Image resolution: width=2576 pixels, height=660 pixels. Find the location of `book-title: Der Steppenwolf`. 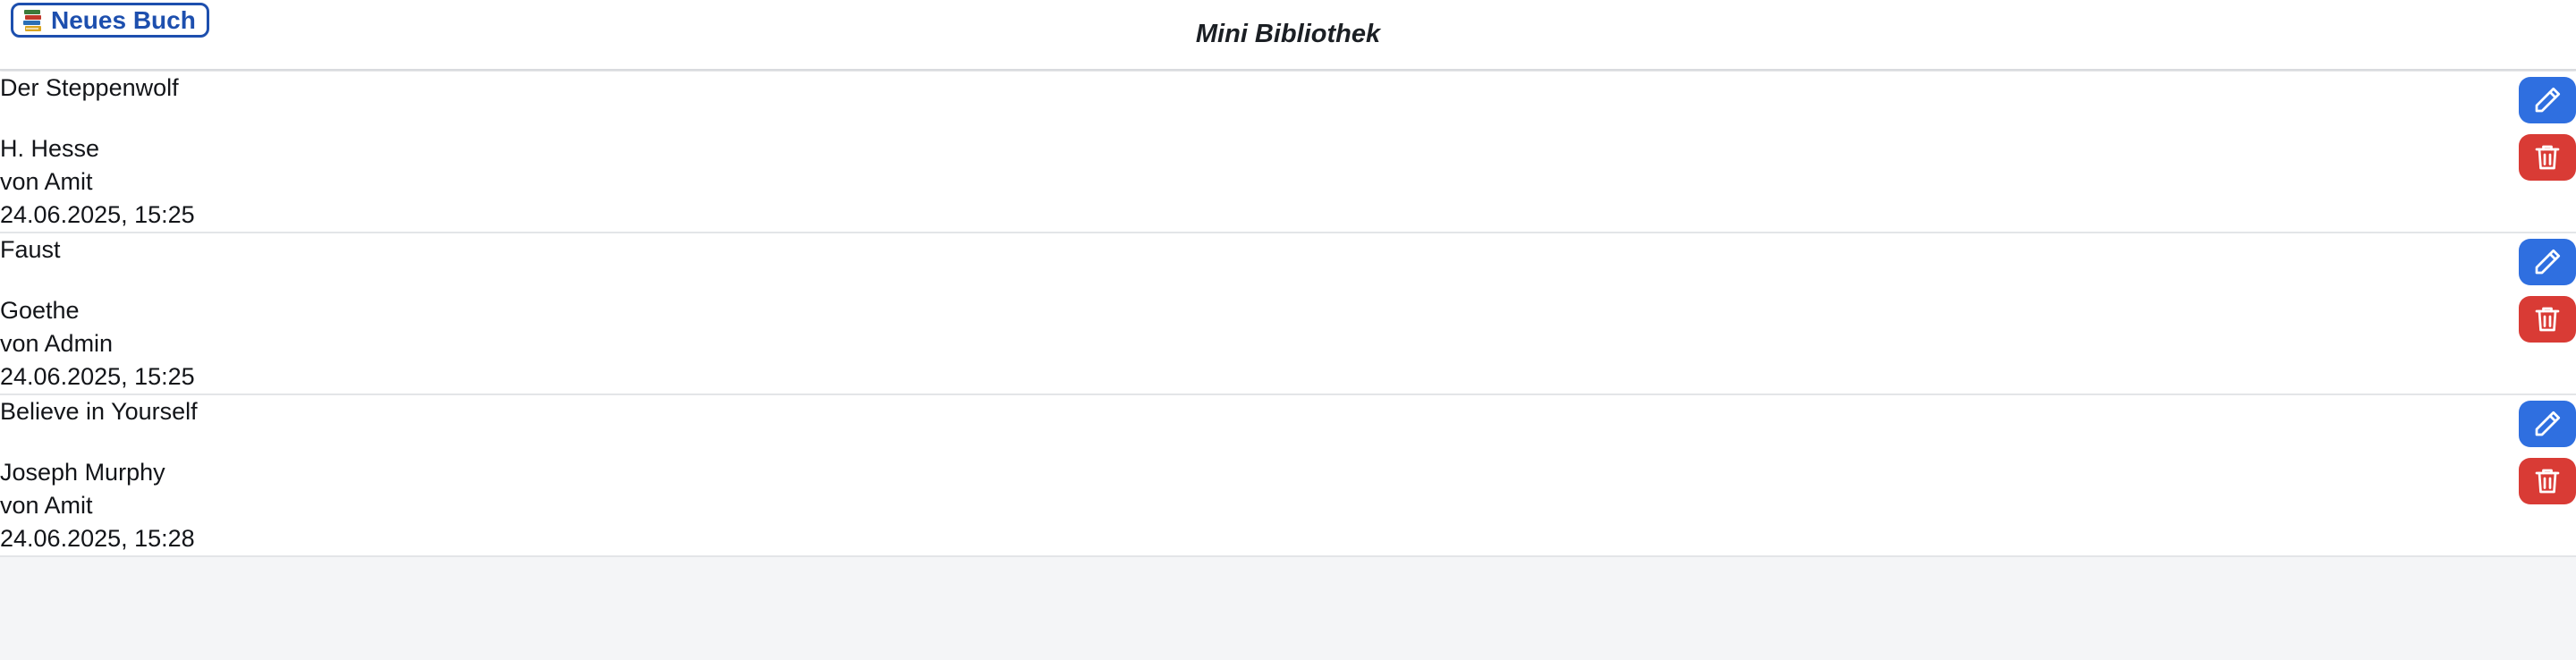

book-title: Der Steppenwolf is located at coordinates (89, 87).